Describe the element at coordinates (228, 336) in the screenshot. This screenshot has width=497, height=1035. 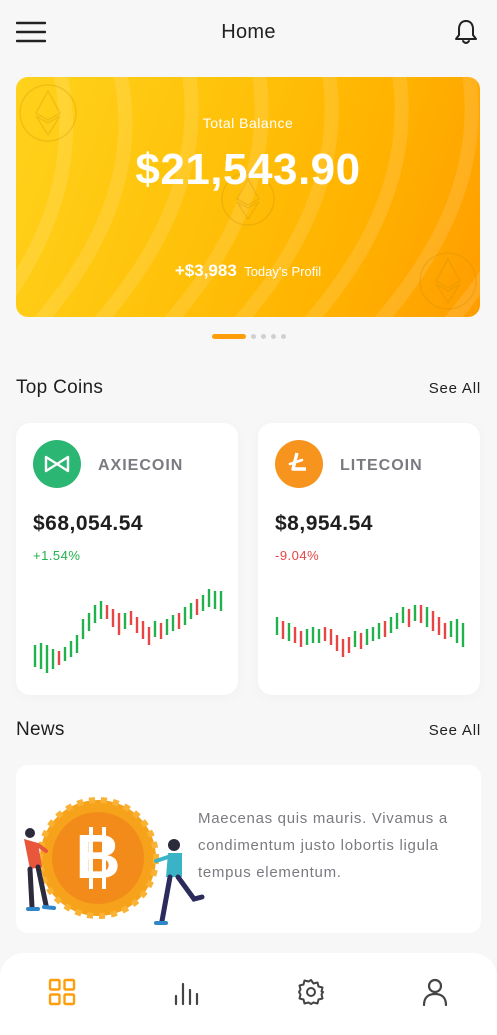
I see `carousel-dot-active` at that location.